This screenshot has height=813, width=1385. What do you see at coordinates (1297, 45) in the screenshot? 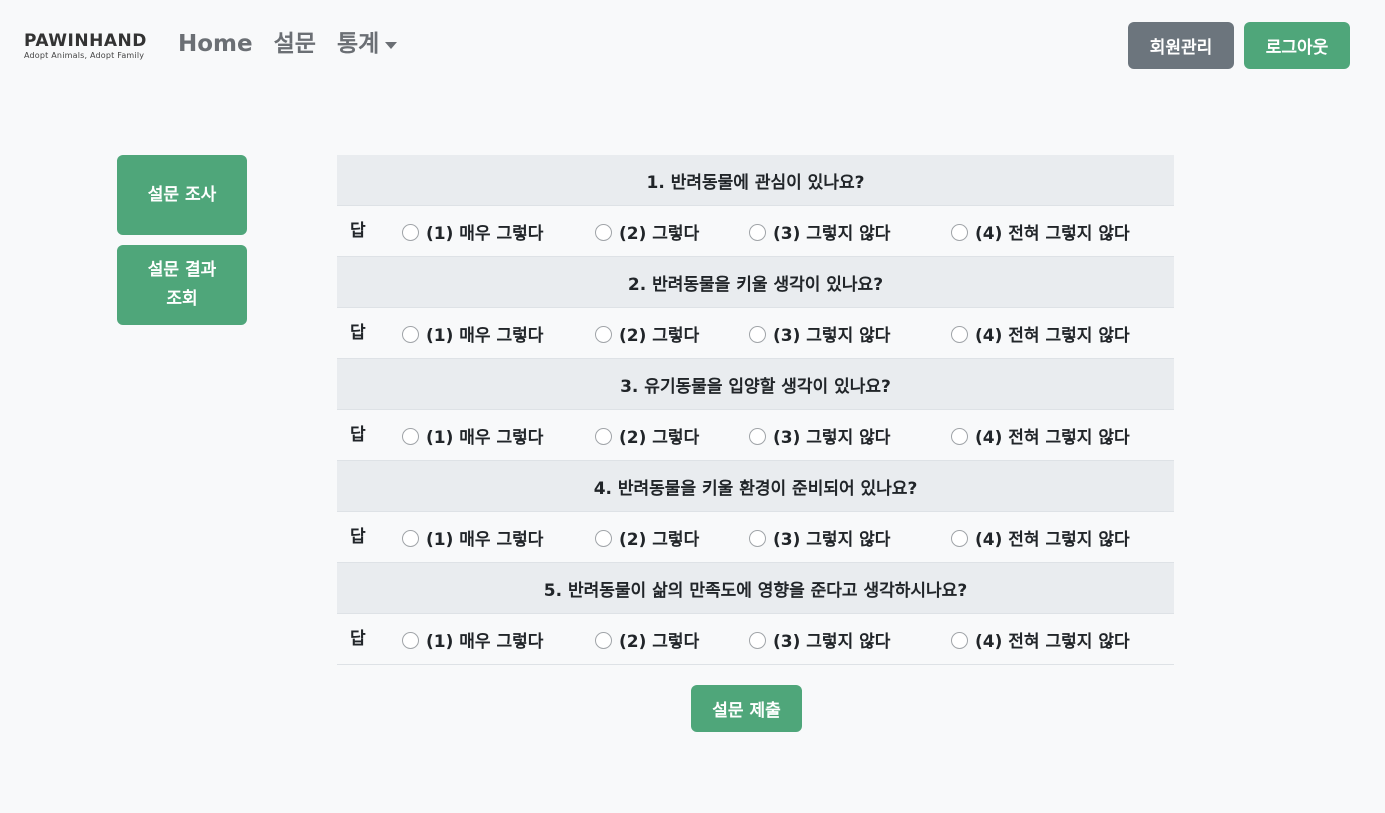
I see `logout-button: 로그아웃` at bounding box center [1297, 45].